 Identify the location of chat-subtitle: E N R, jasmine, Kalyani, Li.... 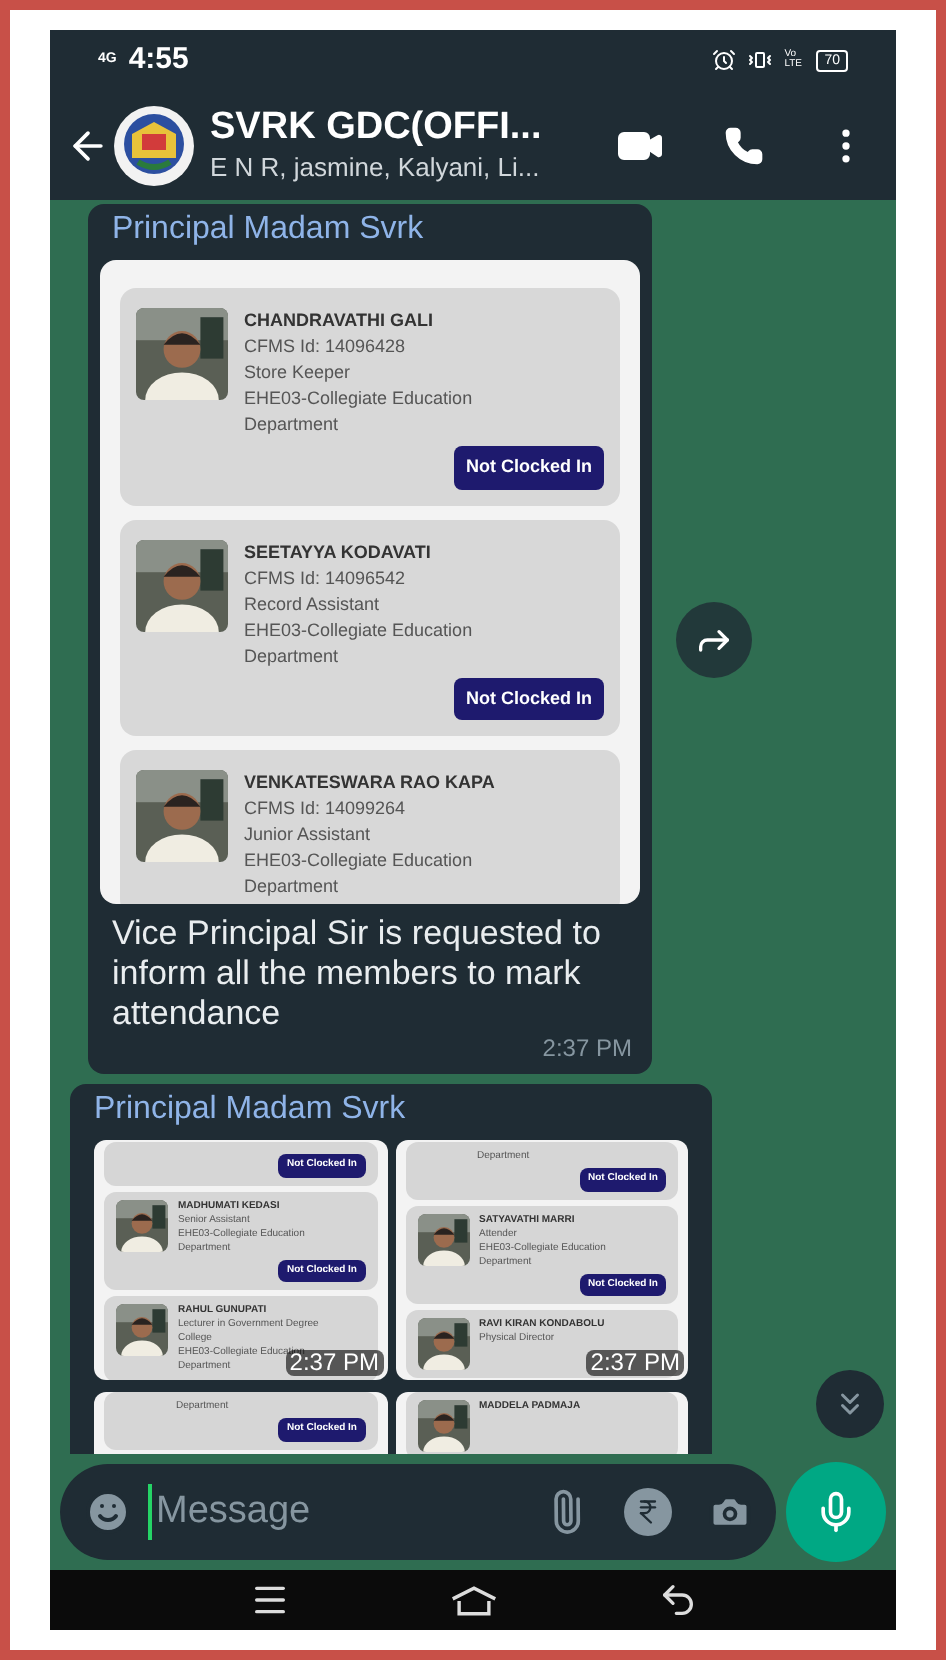
(376, 167).